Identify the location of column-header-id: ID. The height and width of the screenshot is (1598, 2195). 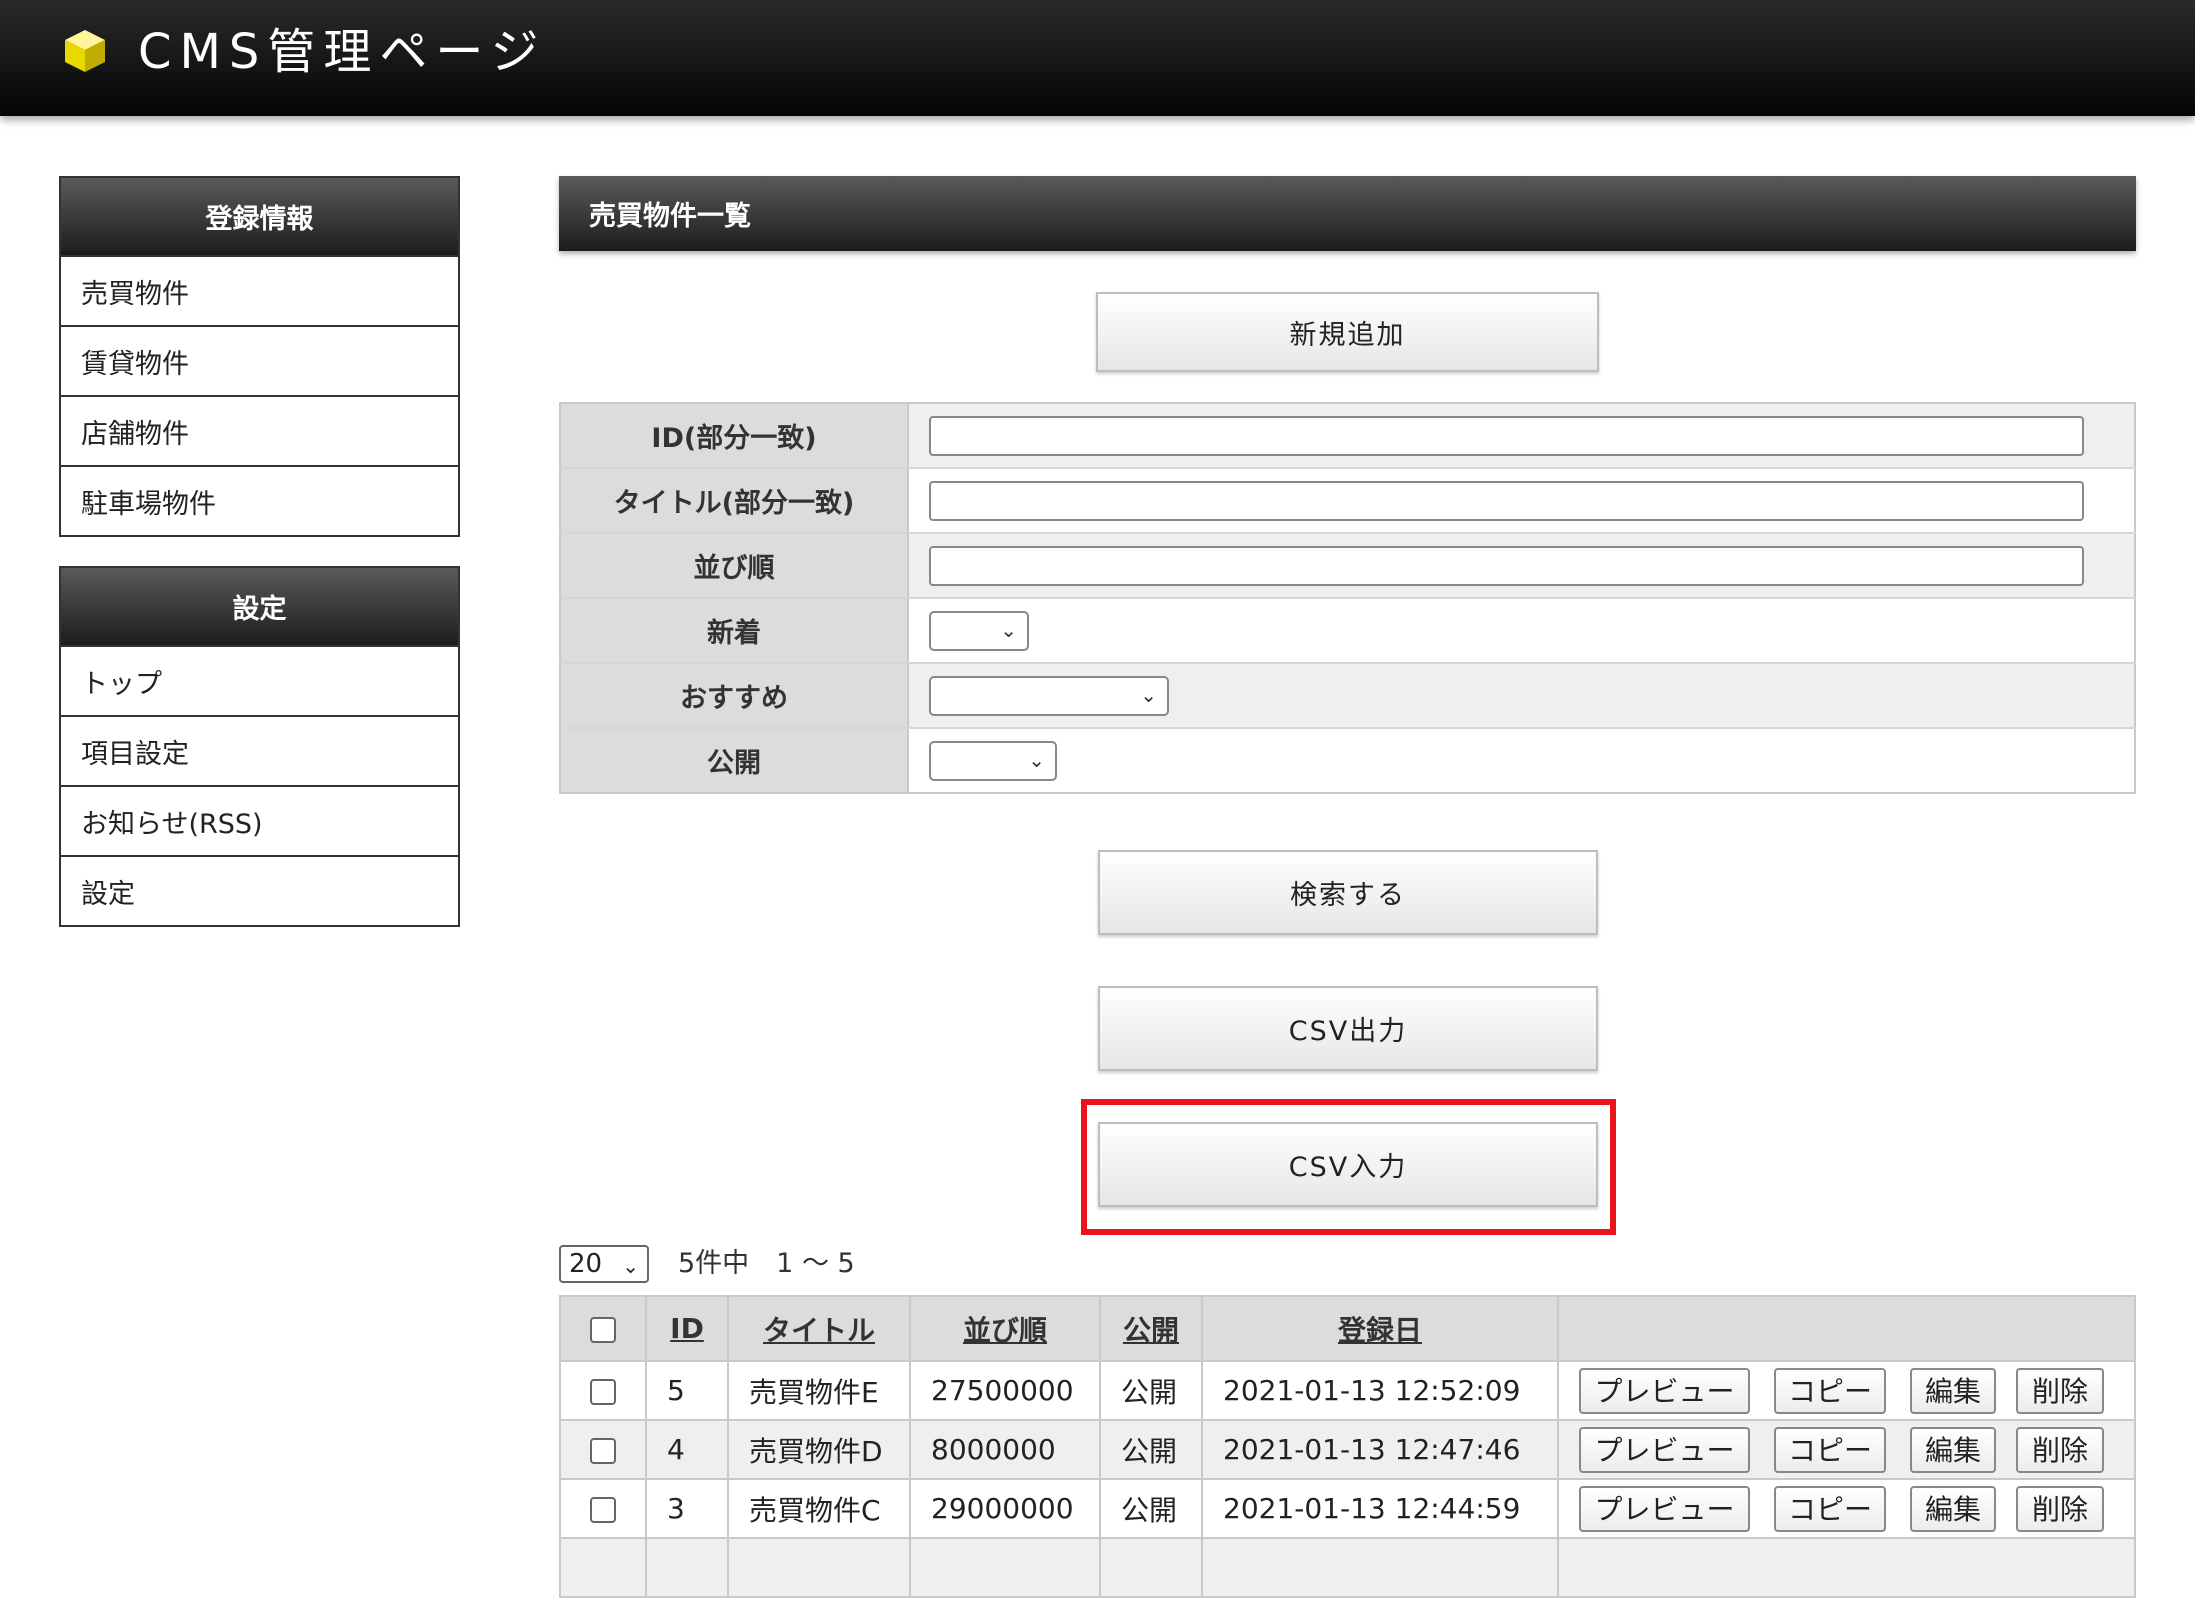
(687, 1328).